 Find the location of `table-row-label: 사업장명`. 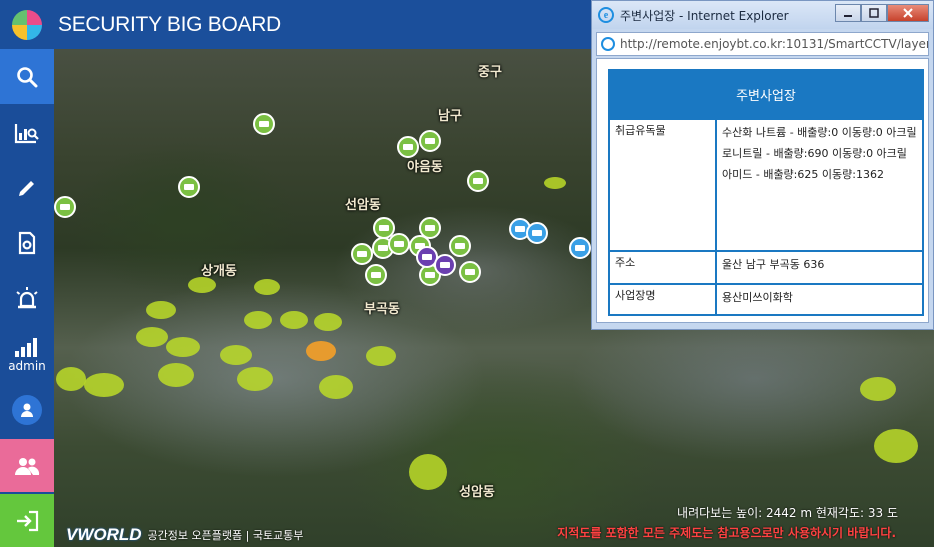

table-row-label: 사업장명 is located at coordinates (662, 299).